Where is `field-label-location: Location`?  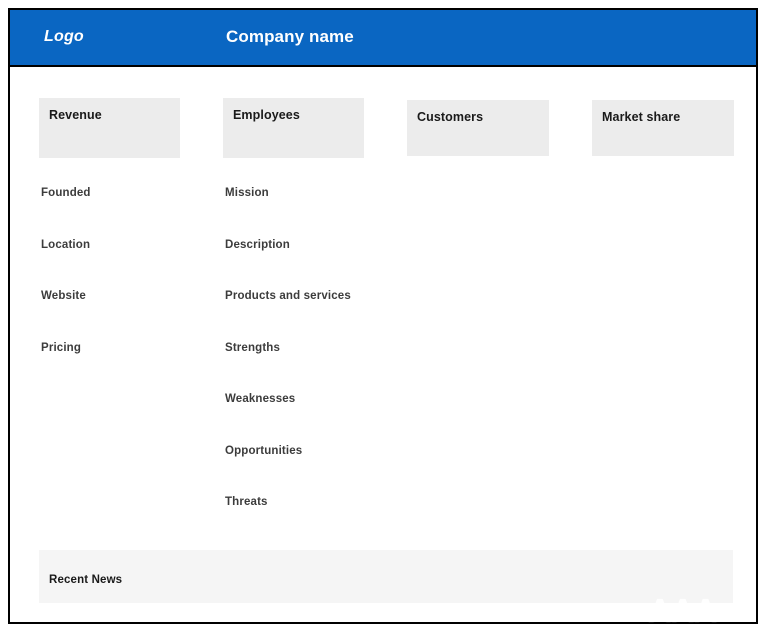 field-label-location: Location is located at coordinates (65, 245).